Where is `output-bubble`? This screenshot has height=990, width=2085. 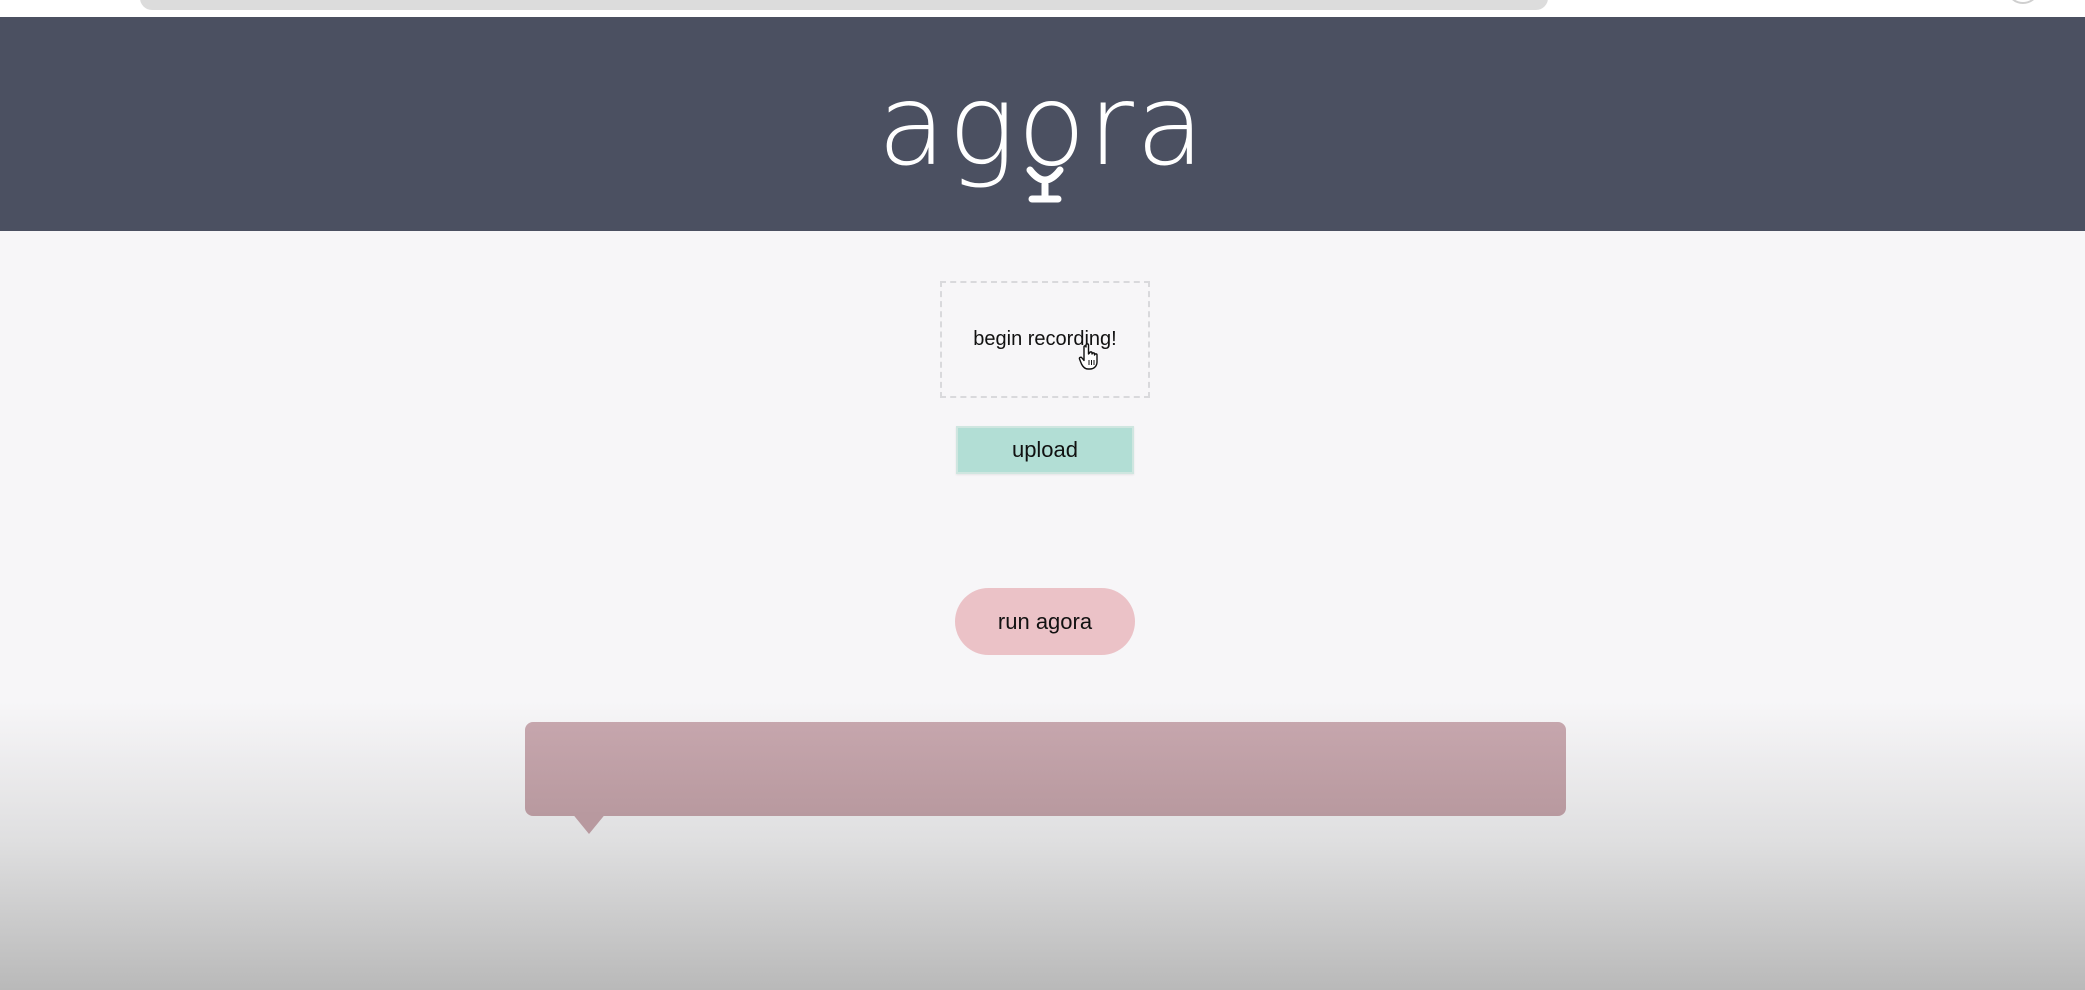
output-bubble is located at coordinates (1045, 769).